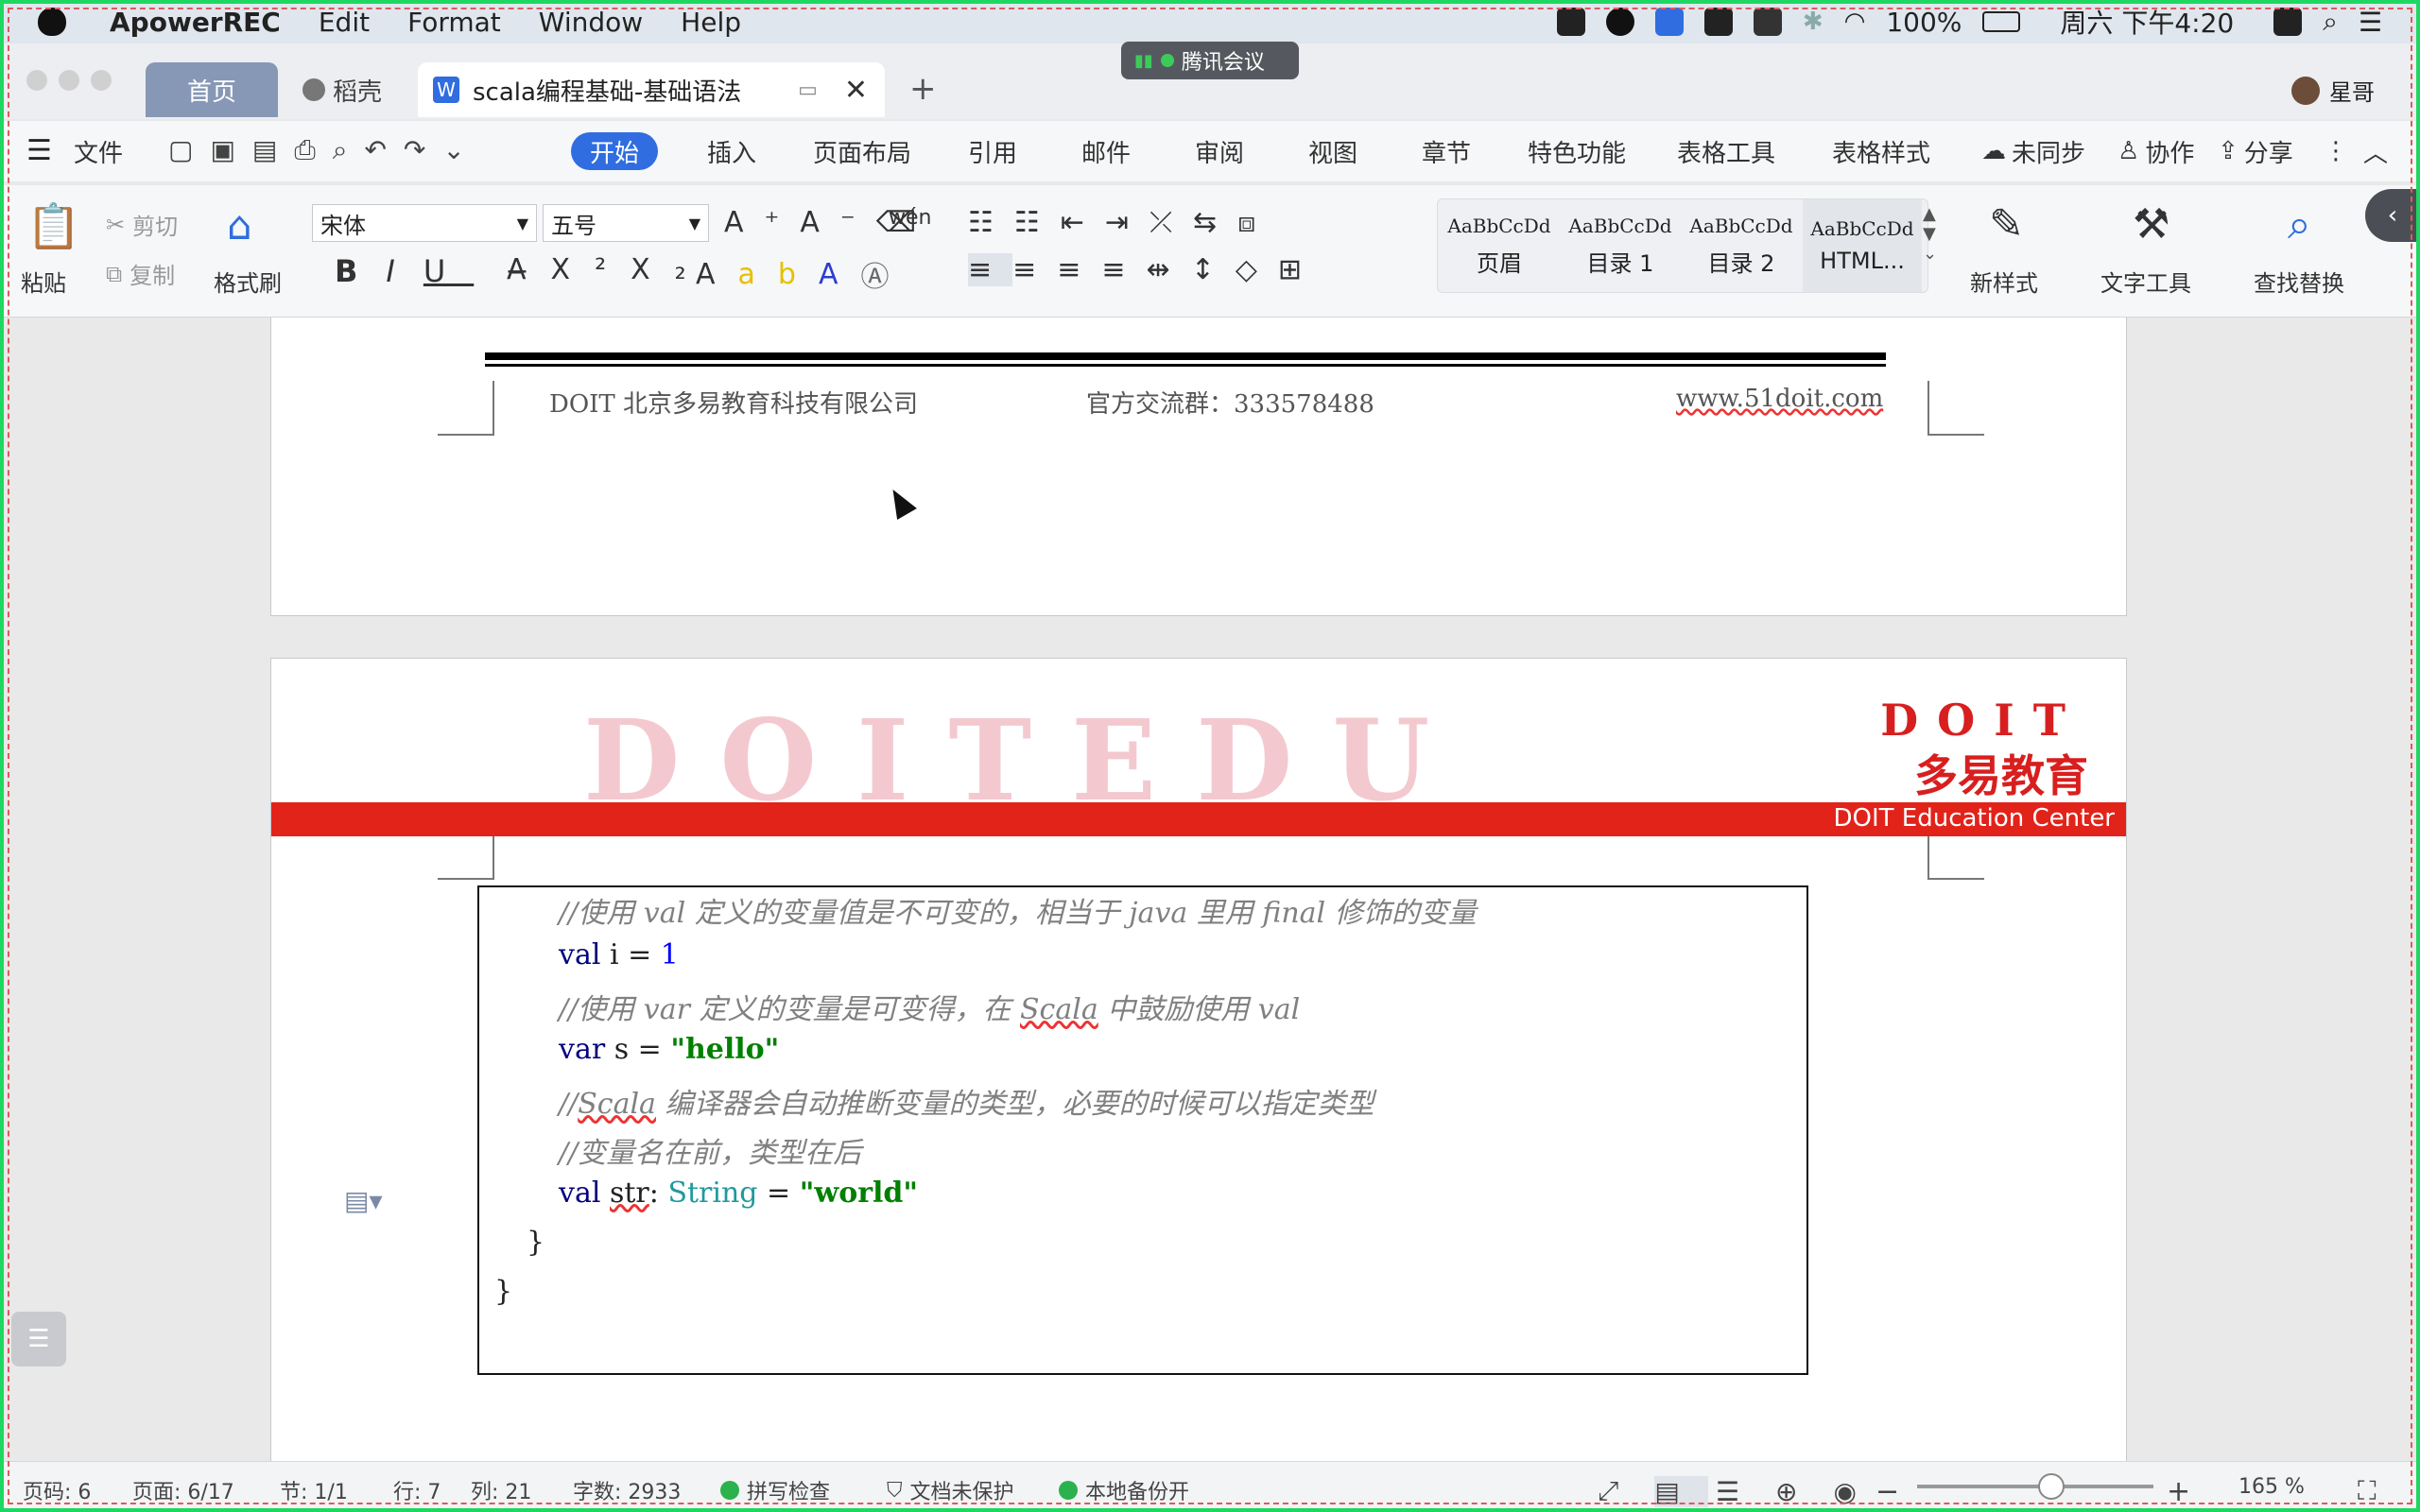 The height and width of the screenshot is (1512, 2420). Describe the element at coordinates (2331, 22) in the screenshot. I see `spotlight-search-icon: ⌕` at that location.